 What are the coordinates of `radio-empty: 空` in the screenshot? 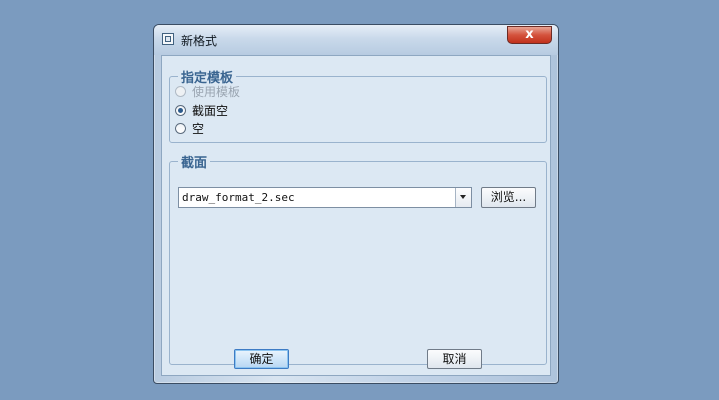 It's located at (189, 128).